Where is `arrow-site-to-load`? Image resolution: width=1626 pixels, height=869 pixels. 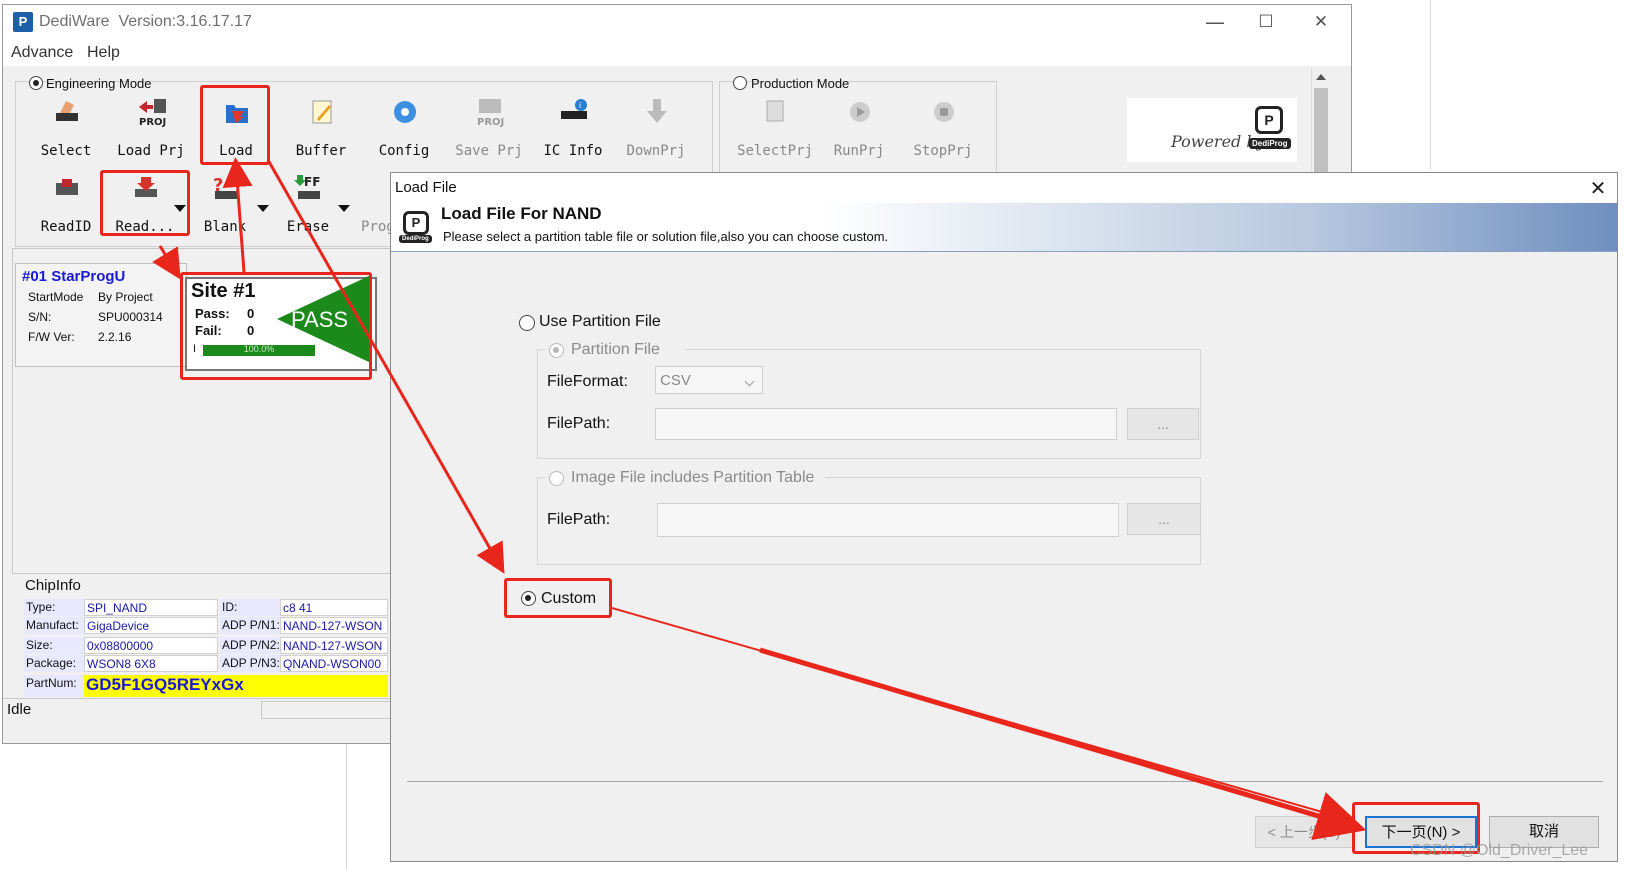 arrow-site-to-load is located at coordinates (237, 215).